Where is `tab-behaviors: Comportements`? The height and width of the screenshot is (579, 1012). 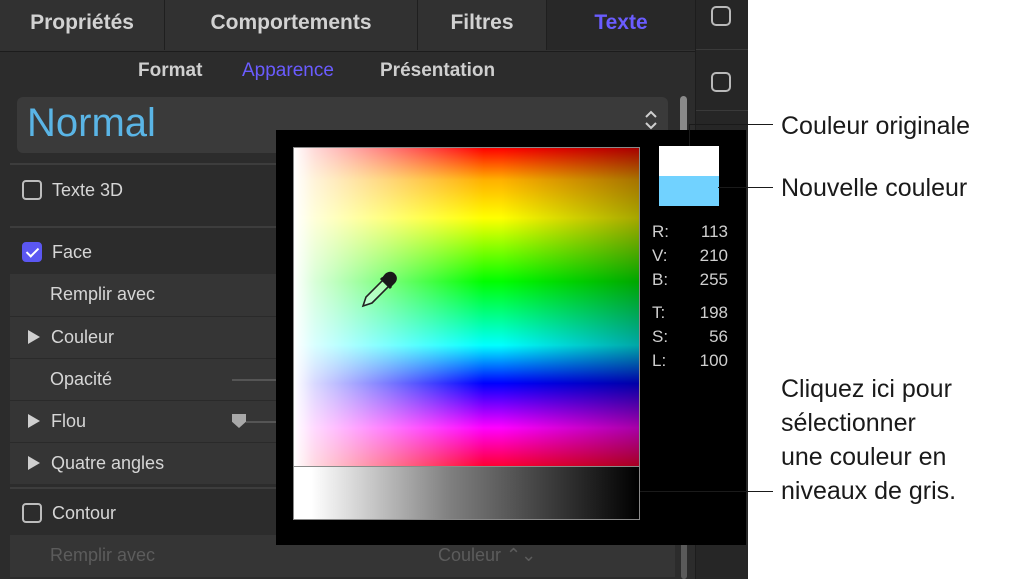
tab-behaviors: Comportements is located at coordinates (291, 25).